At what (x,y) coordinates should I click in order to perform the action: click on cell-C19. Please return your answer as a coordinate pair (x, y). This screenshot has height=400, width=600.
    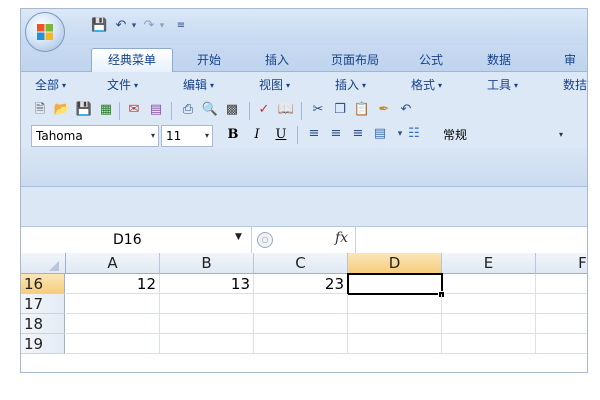
    Looking at the image, I should click on (301, 344).